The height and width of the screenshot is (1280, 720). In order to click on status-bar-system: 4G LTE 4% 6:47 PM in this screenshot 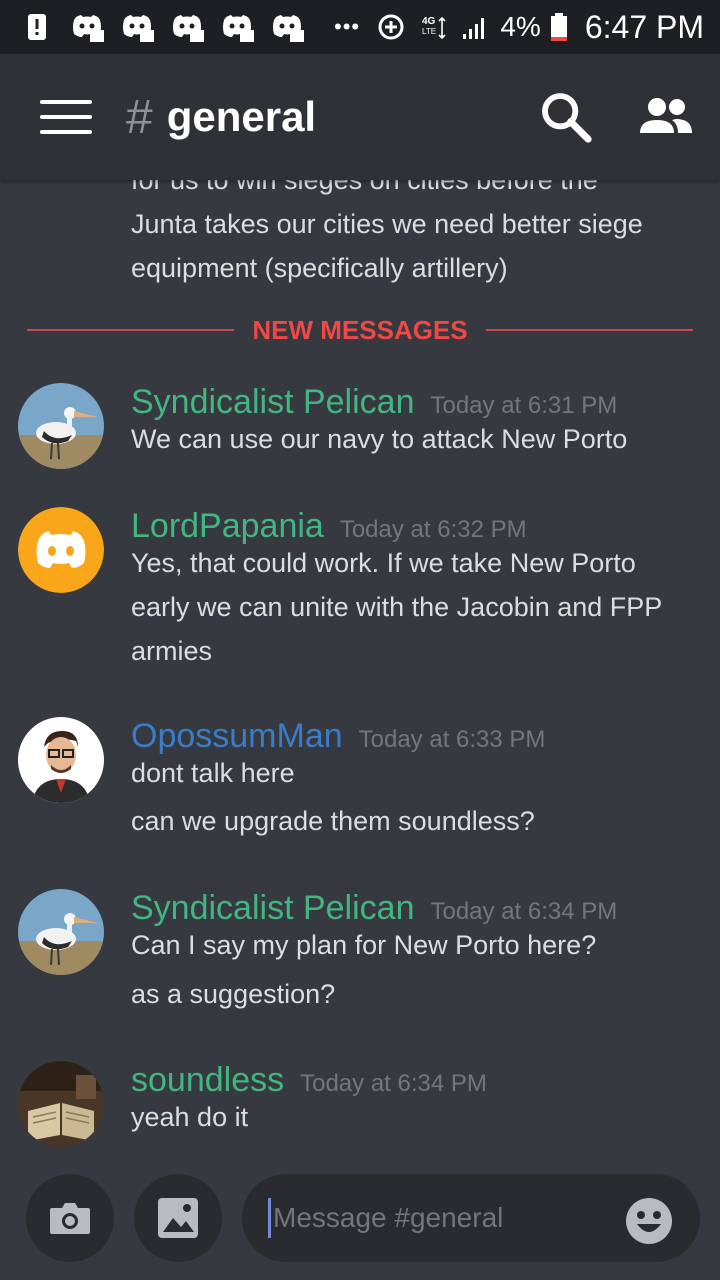, I will do `click(539, 27)`.